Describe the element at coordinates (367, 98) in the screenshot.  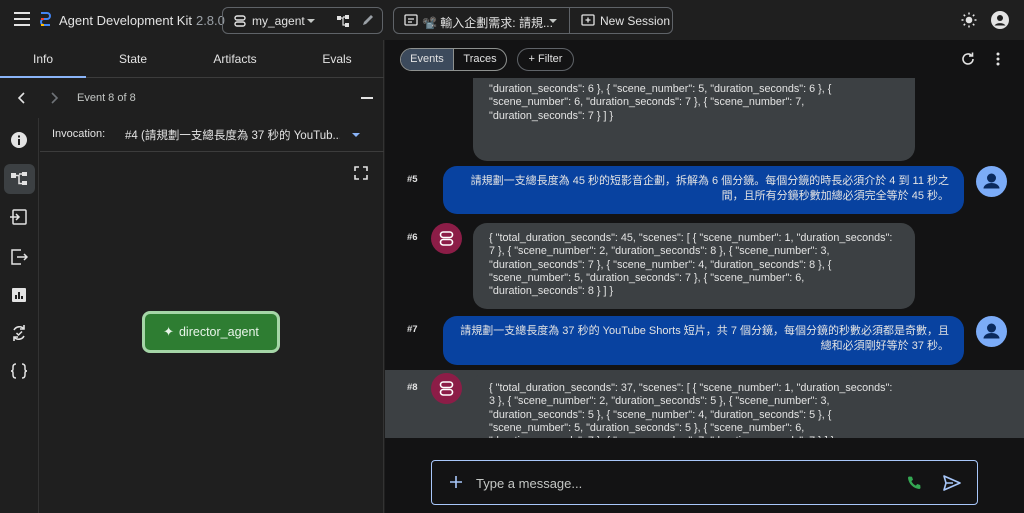
I see `collapse-icon` at that location.